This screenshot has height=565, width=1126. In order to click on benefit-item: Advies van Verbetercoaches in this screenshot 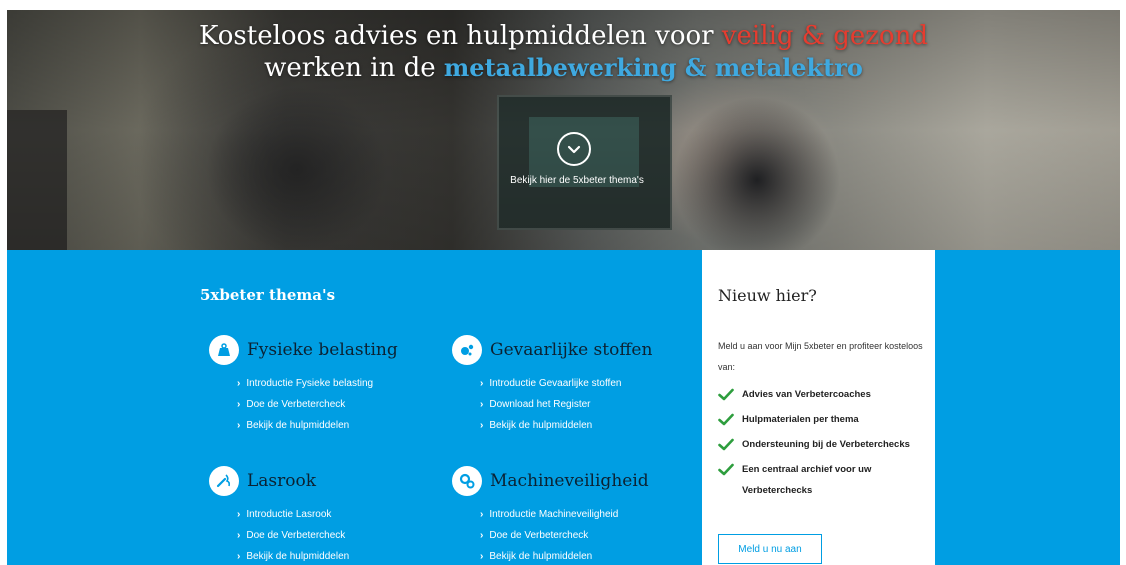, I will do `click(823, 396)`.